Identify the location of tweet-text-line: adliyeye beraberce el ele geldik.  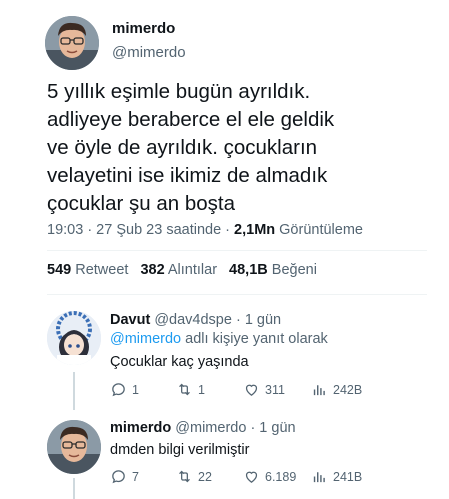
(191, 119).